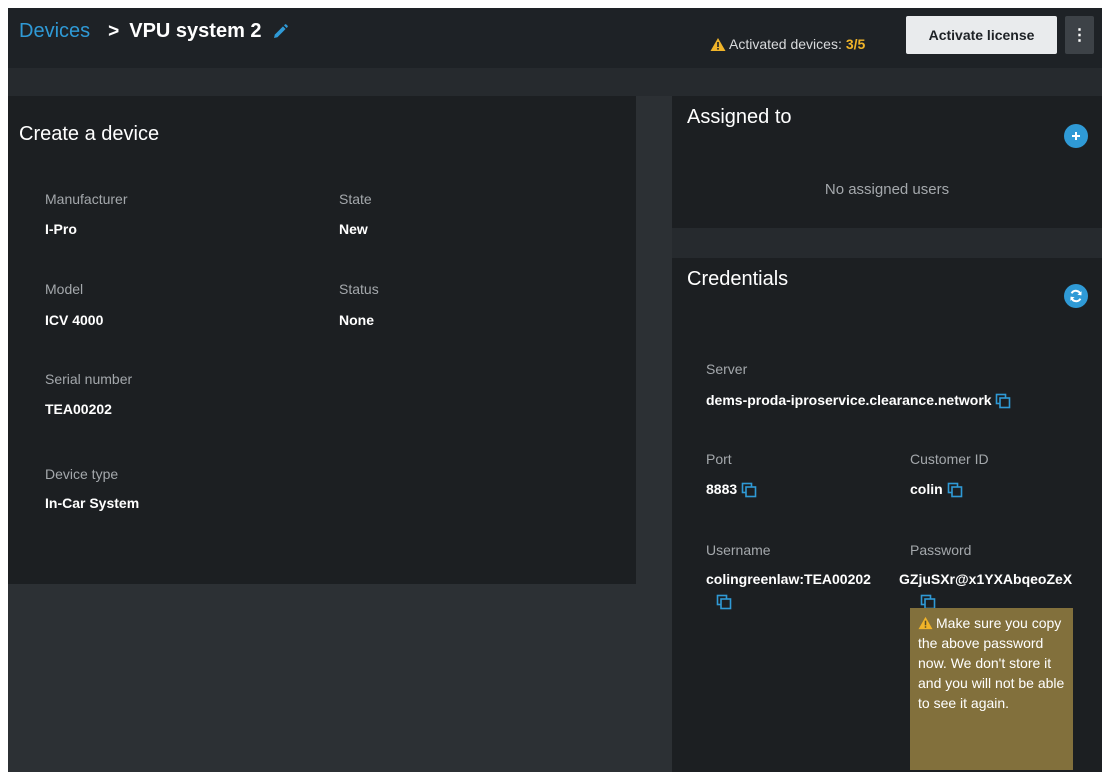  I want to click on status-value: None, so click(356, 320).